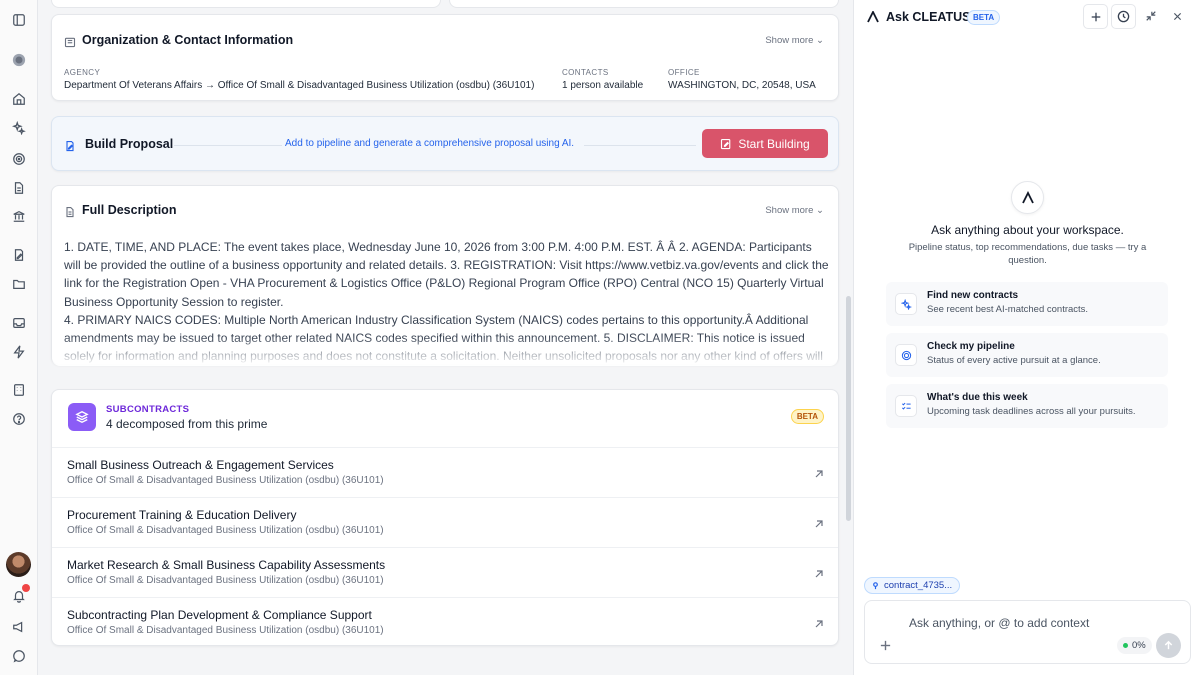  Describe the element at coordinates (19, 656) in the screenshot. I see `chat-icon` at that location.